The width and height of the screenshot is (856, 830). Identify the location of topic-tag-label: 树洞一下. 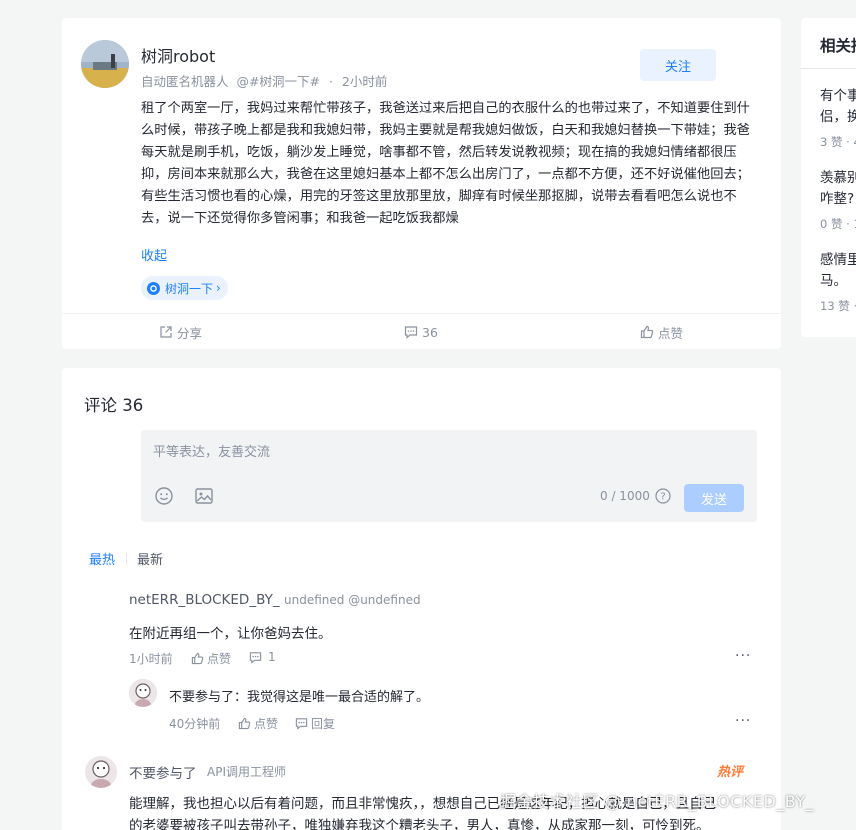
(189, 288).